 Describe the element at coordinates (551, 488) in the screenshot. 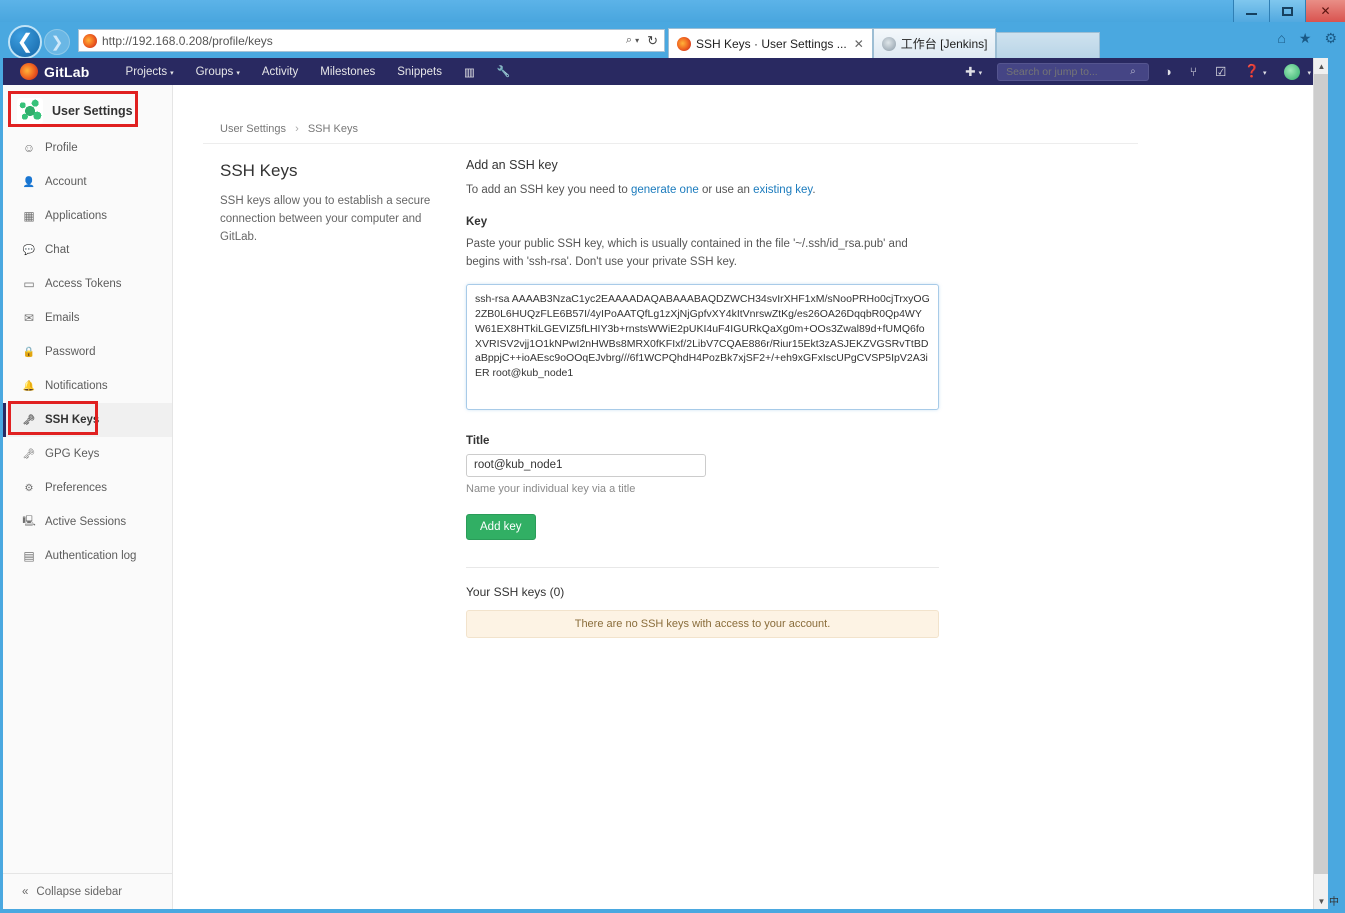

I see `title-field-help: Name your individual key via a title` at that location.